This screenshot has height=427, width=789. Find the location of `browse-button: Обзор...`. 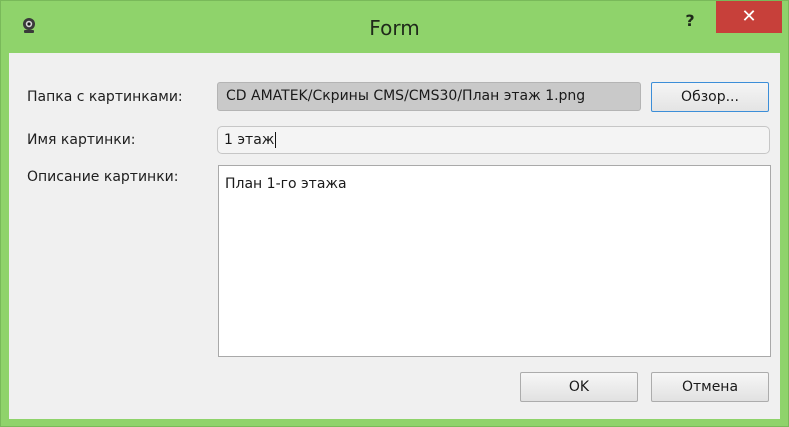

browse-button: Обзор... is located at coordinates (710, 97).